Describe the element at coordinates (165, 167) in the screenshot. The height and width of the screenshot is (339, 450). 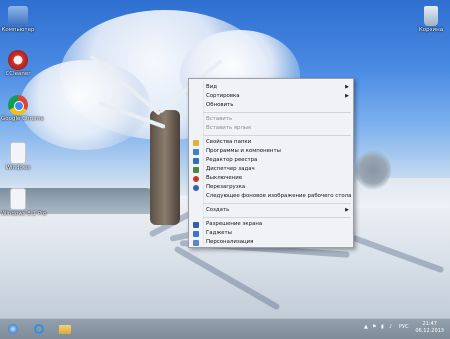
I see `tree-trunk` at that location.